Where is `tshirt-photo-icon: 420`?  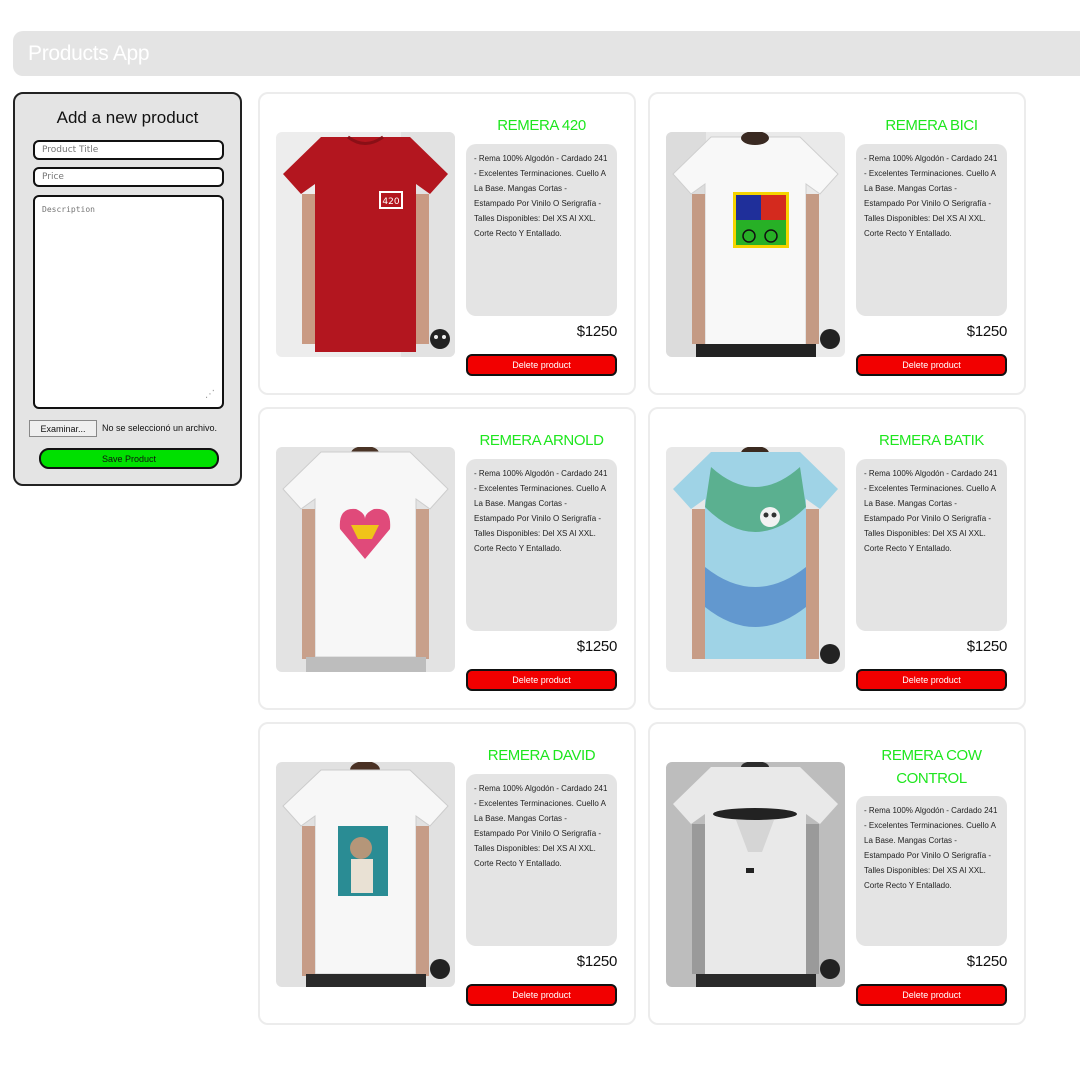 tshirt-photo-icon: 420 is located at coordinates (365, 244).